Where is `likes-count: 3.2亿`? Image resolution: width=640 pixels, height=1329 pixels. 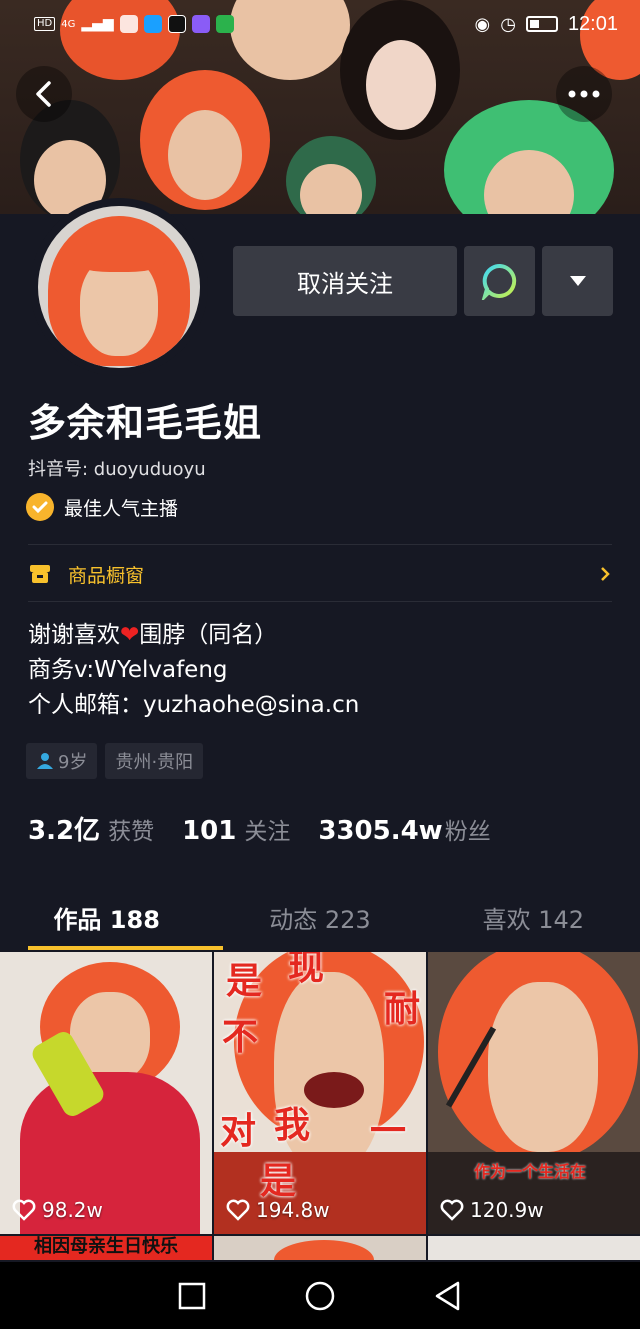 likes-count: 3.2亿 is located at coordinates (64, 831).